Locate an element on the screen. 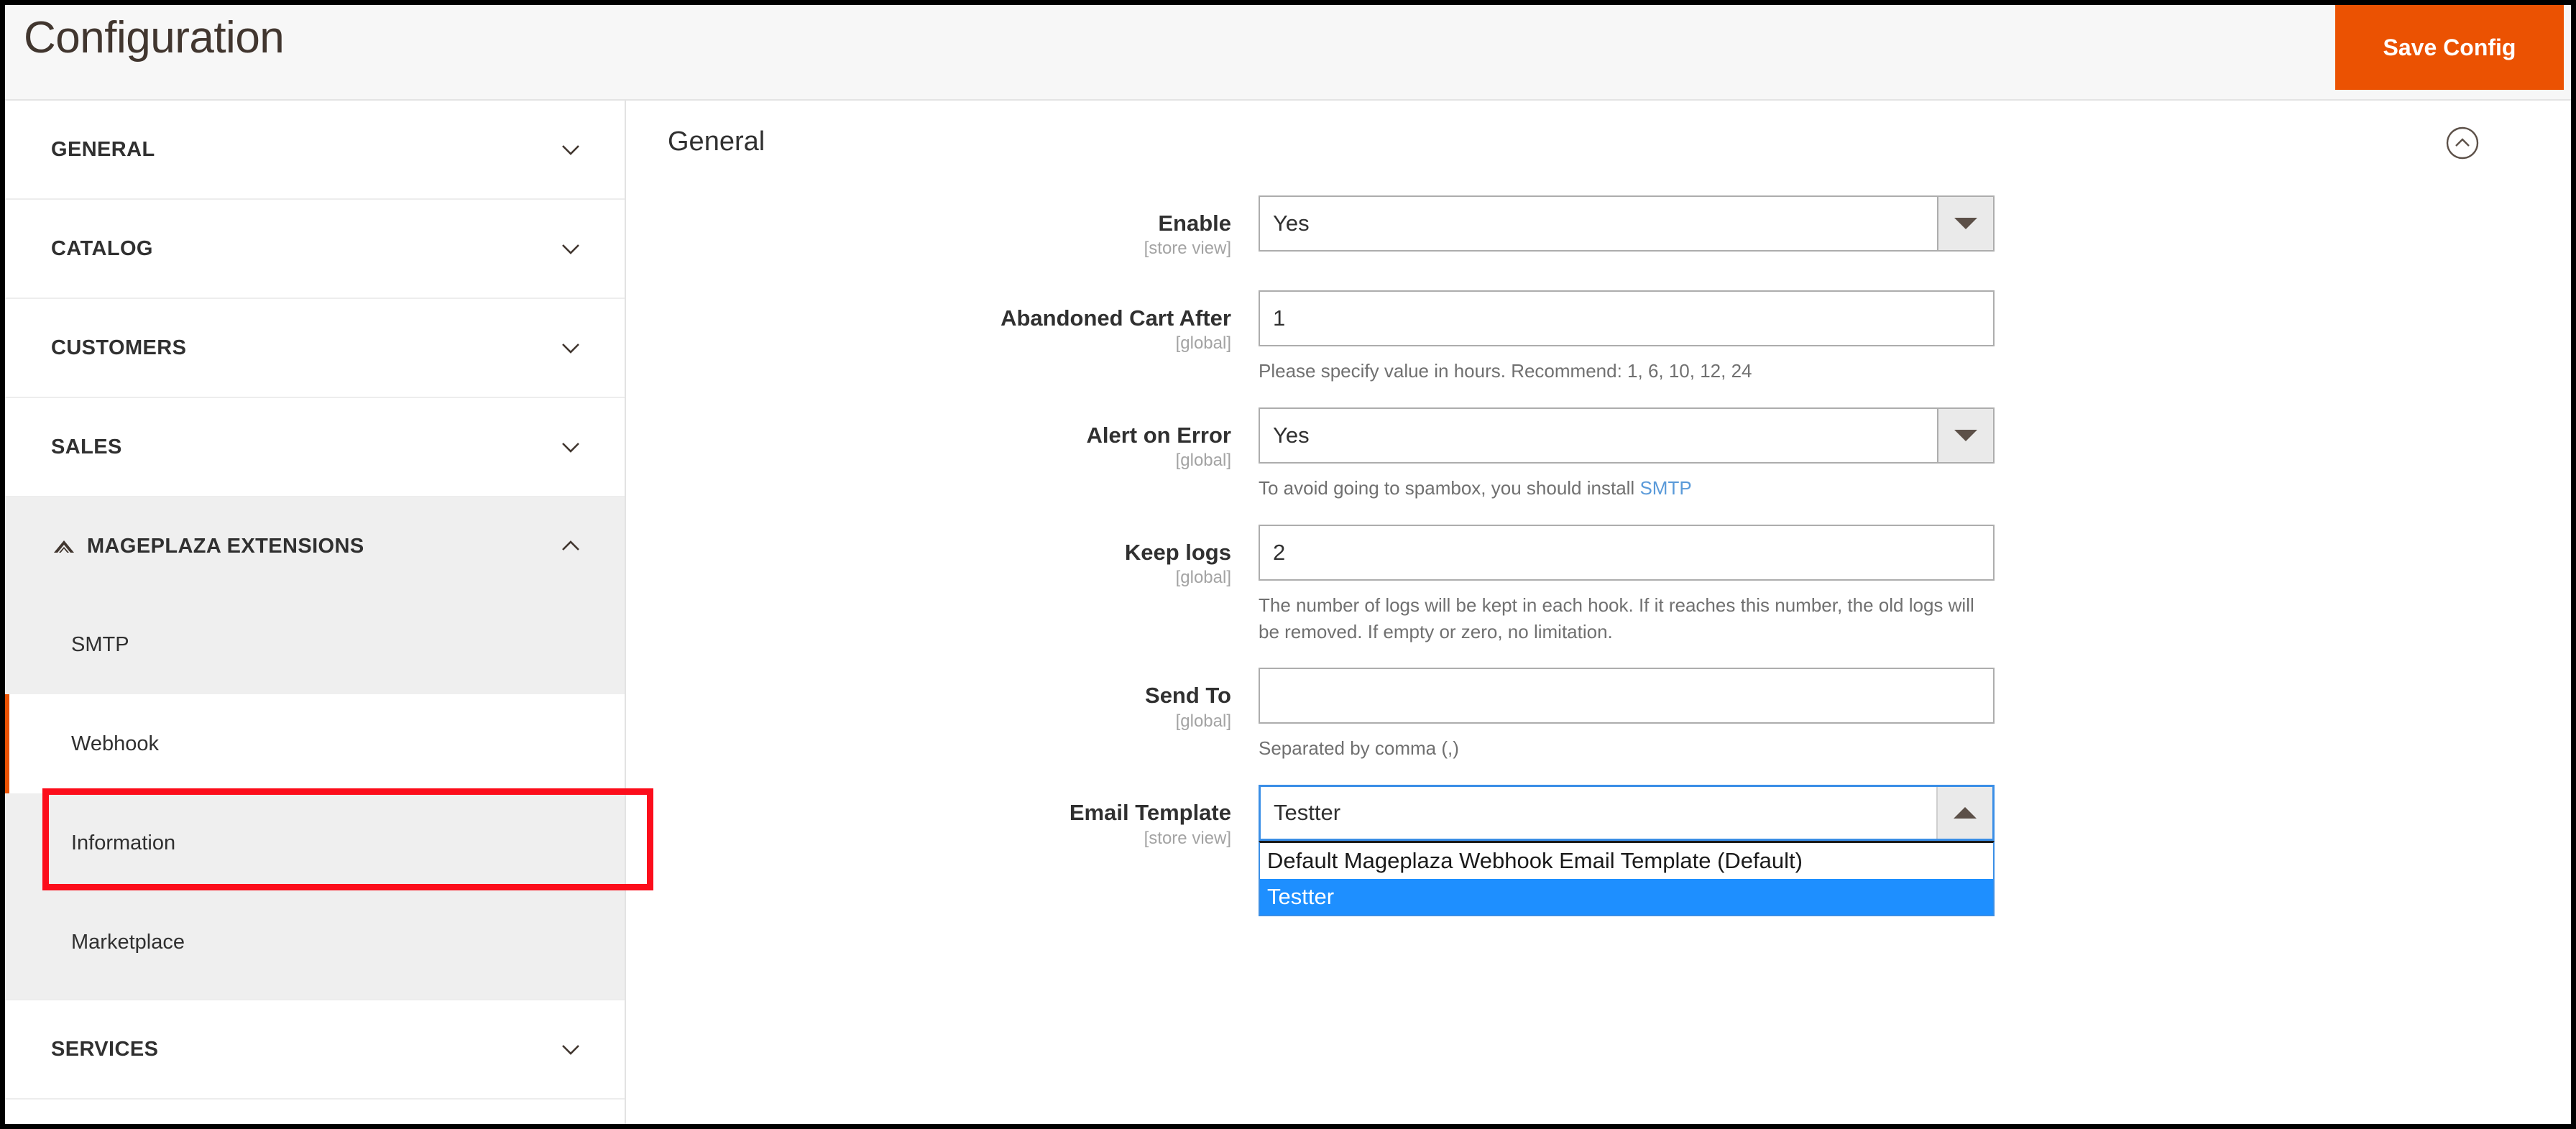 This screenshot has width=2576, height=1129. sidebar-section-services: SERVICES is located at coordinates (315, 1050).